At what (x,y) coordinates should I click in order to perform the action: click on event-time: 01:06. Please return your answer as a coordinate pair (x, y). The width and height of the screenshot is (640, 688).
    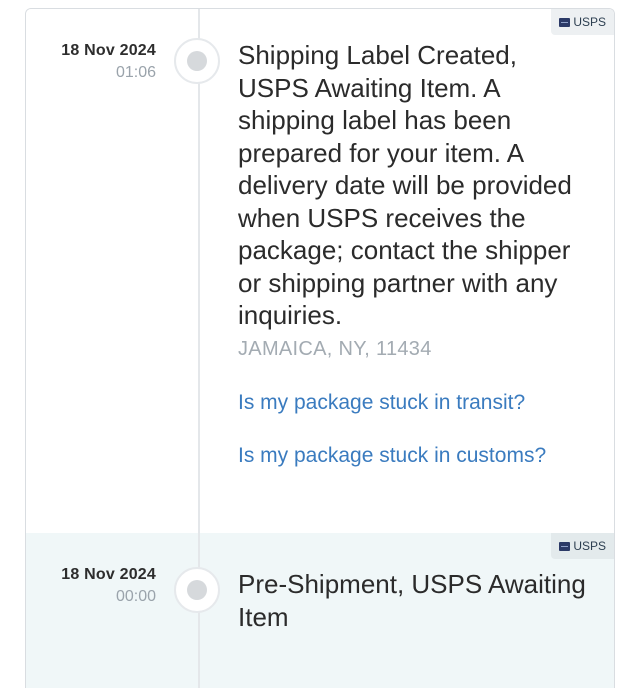
    Looking at the image, I should click on (135, 72).